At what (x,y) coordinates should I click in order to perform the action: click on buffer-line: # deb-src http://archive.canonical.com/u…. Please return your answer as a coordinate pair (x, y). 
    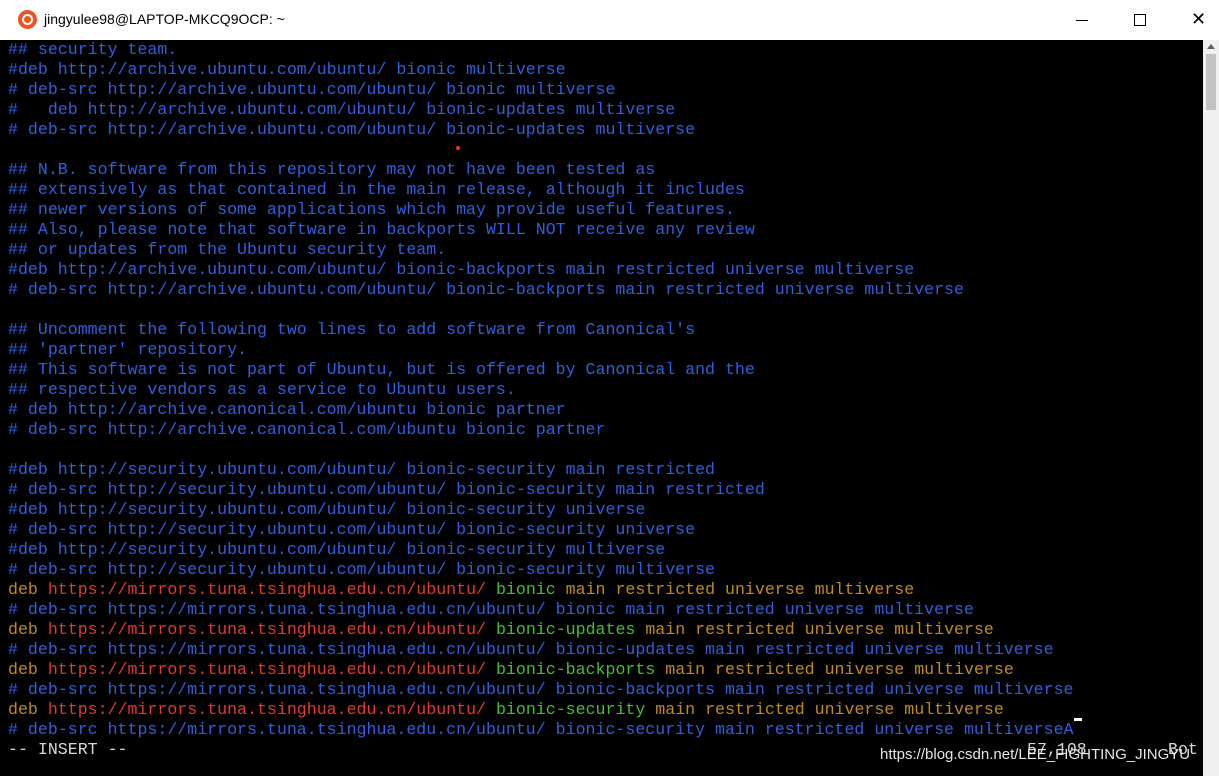
    Looking at the image, I should click on (306, 430).